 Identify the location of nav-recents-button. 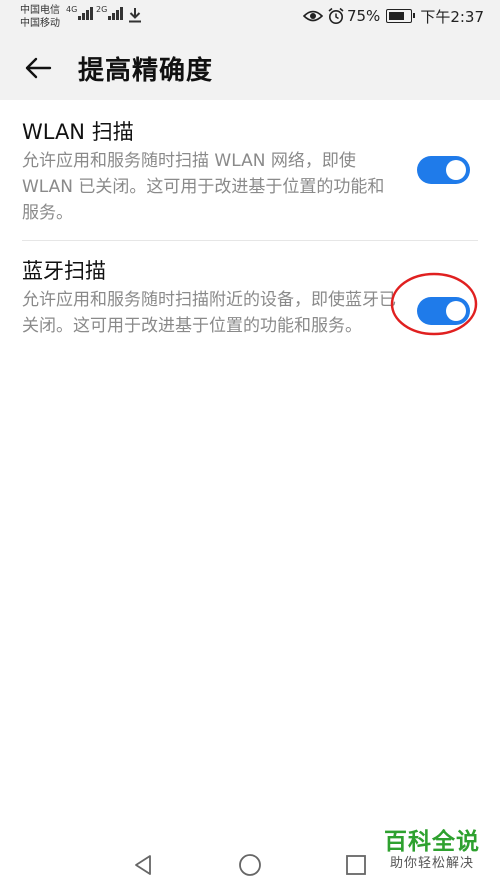
(356, 865).